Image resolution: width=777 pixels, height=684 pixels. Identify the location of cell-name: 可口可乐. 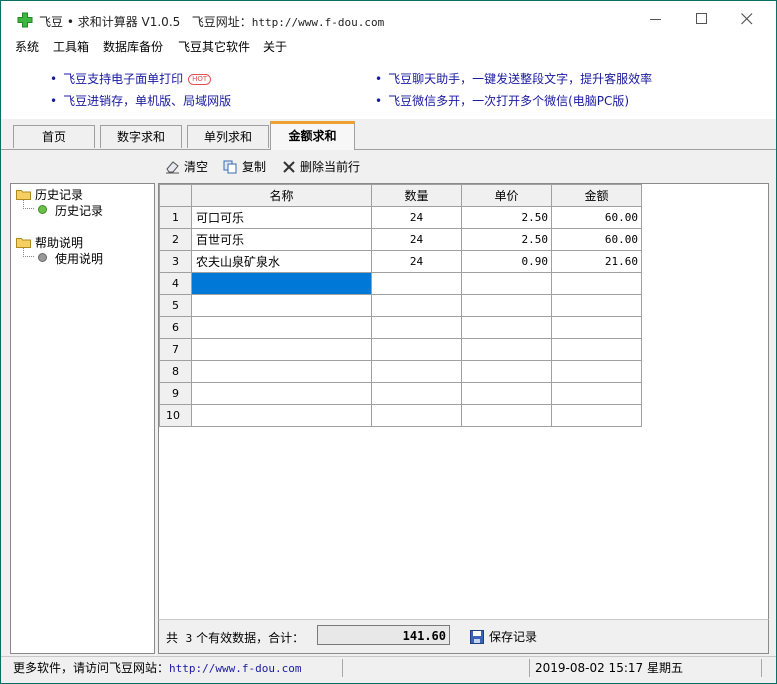
(281, 217).